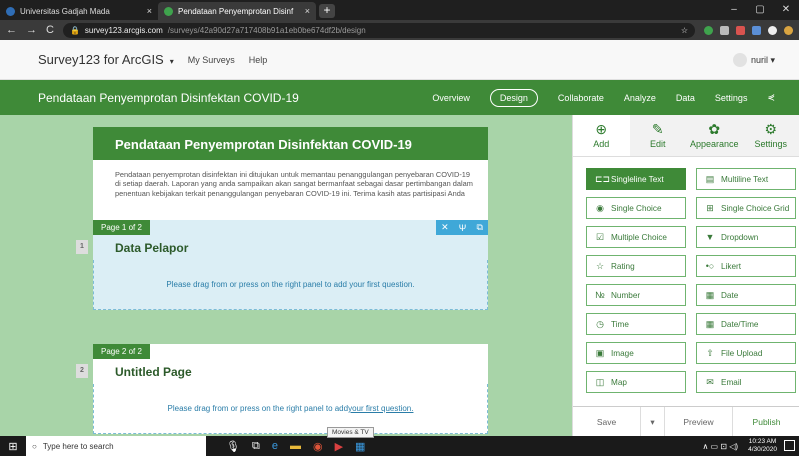 This screenshot has width=799, height=456. I want to click on gear-icon: ⚙, so click(771, 129).